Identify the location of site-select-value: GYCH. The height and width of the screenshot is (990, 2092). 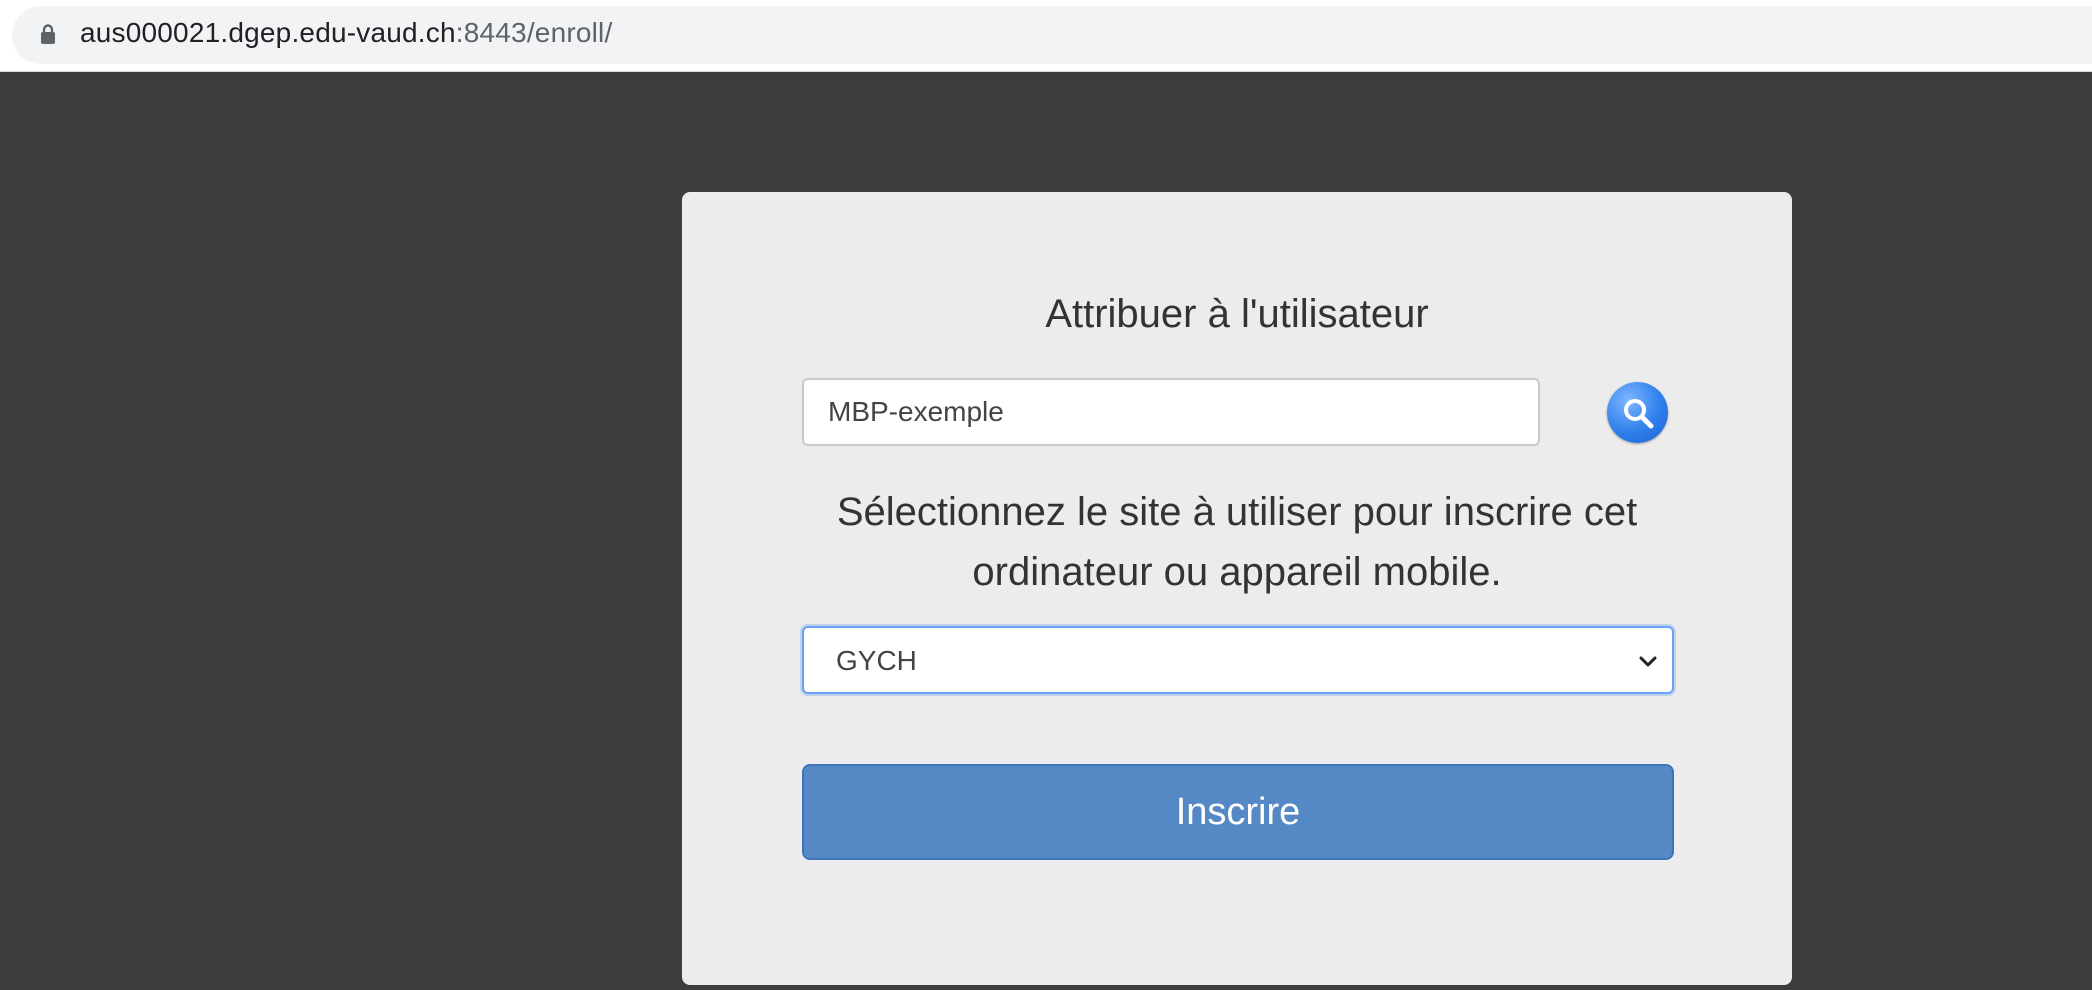
(876, 660).